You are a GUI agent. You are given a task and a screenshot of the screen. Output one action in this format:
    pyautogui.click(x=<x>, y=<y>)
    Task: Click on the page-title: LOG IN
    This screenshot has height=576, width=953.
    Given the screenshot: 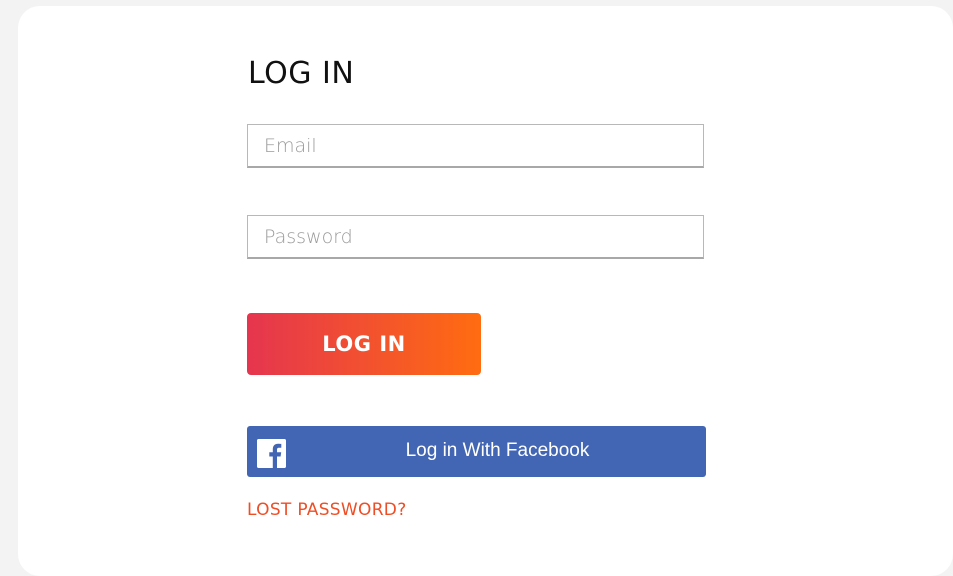 What is the action you would take?
    pyautogui.click(x=301, y=73)
    